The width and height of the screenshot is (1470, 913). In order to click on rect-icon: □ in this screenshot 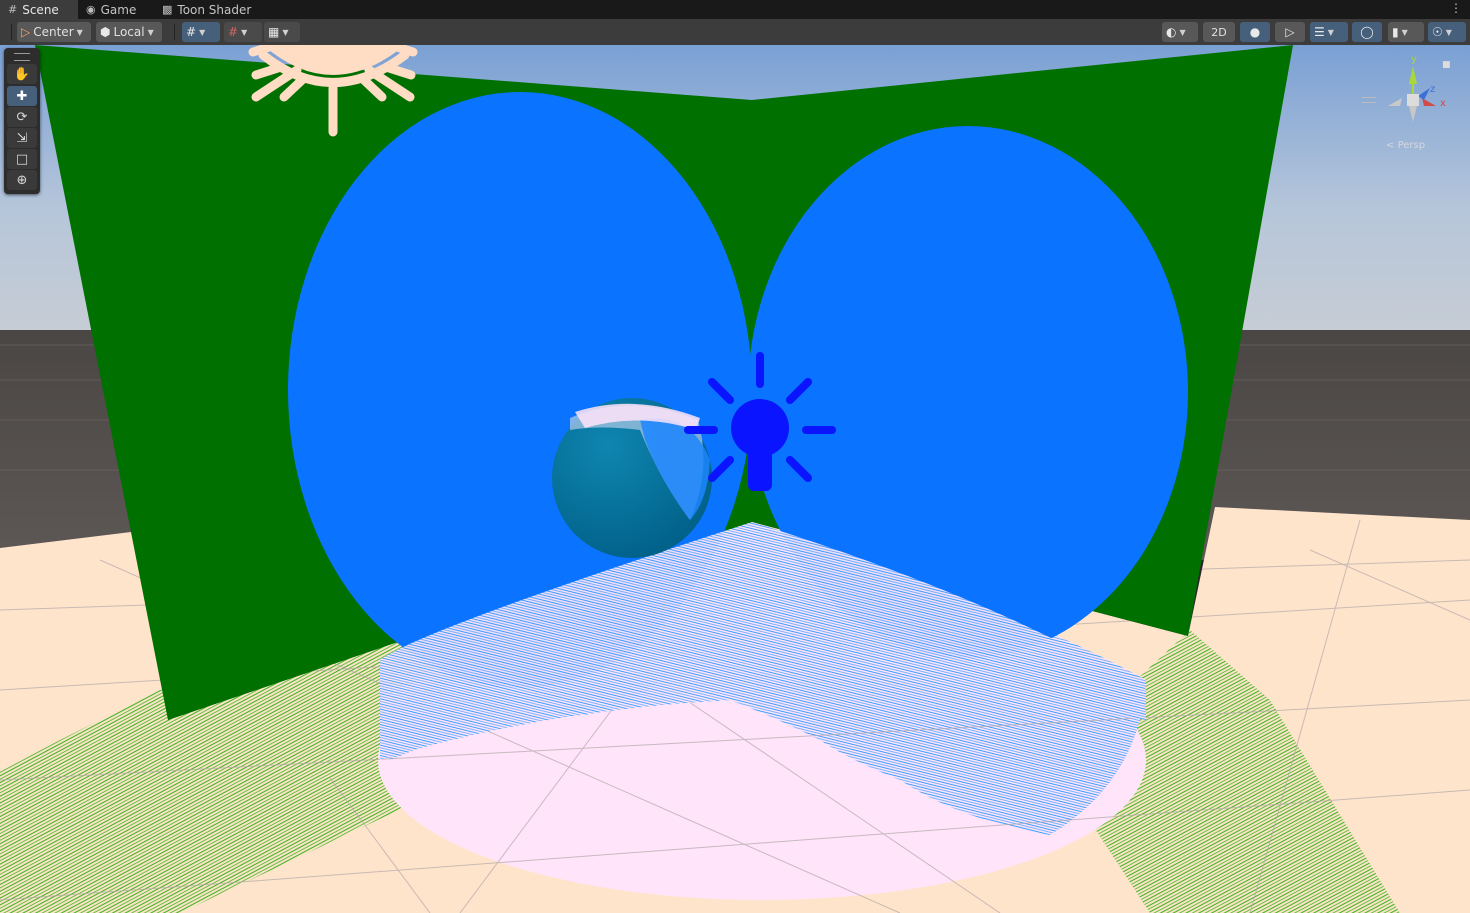, I will do `click(22, 159)`.